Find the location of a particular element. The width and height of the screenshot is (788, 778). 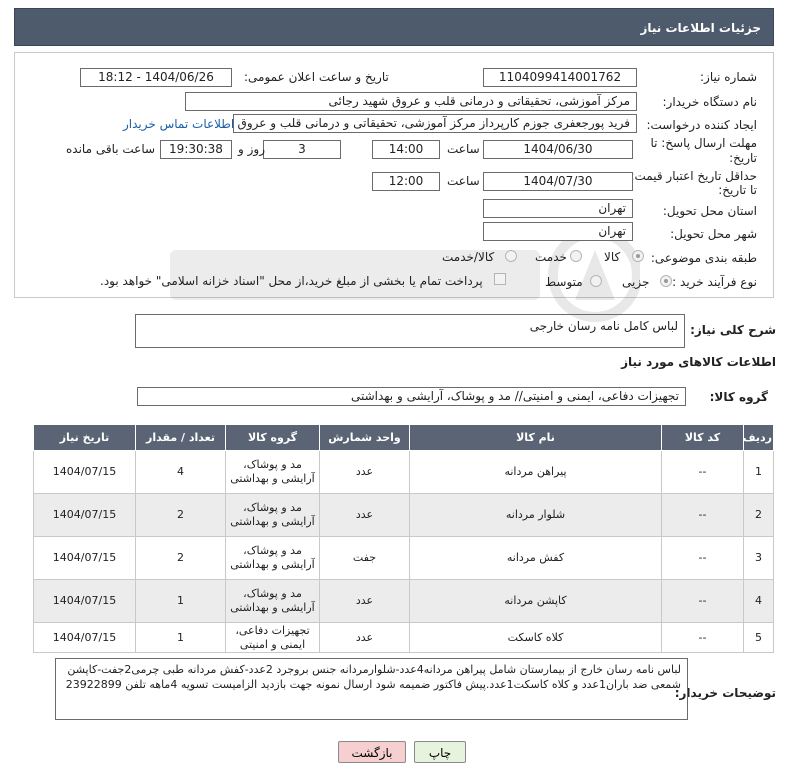

remaining-time-field: 19:30:38 is located at coordinates (196, 149).